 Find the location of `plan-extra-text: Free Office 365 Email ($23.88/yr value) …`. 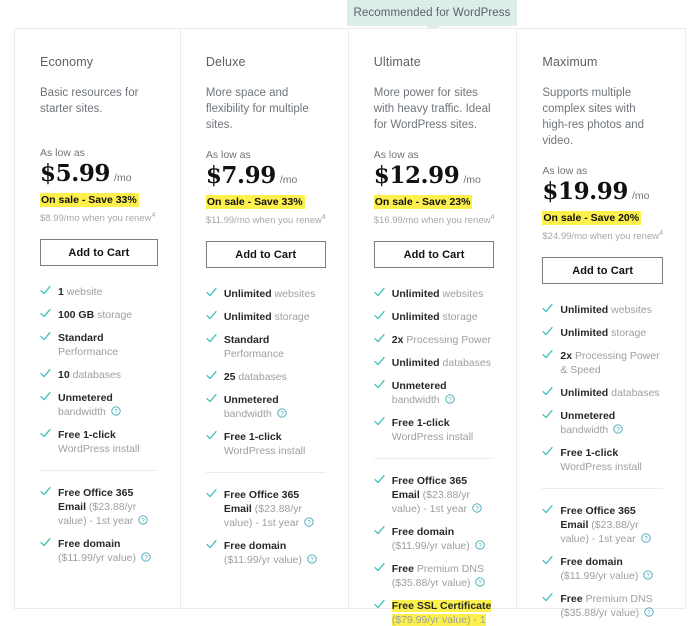

plan-extra-text: Free Office 365 Email ($23.88/yr value) … is located at coordinates (611, 525).